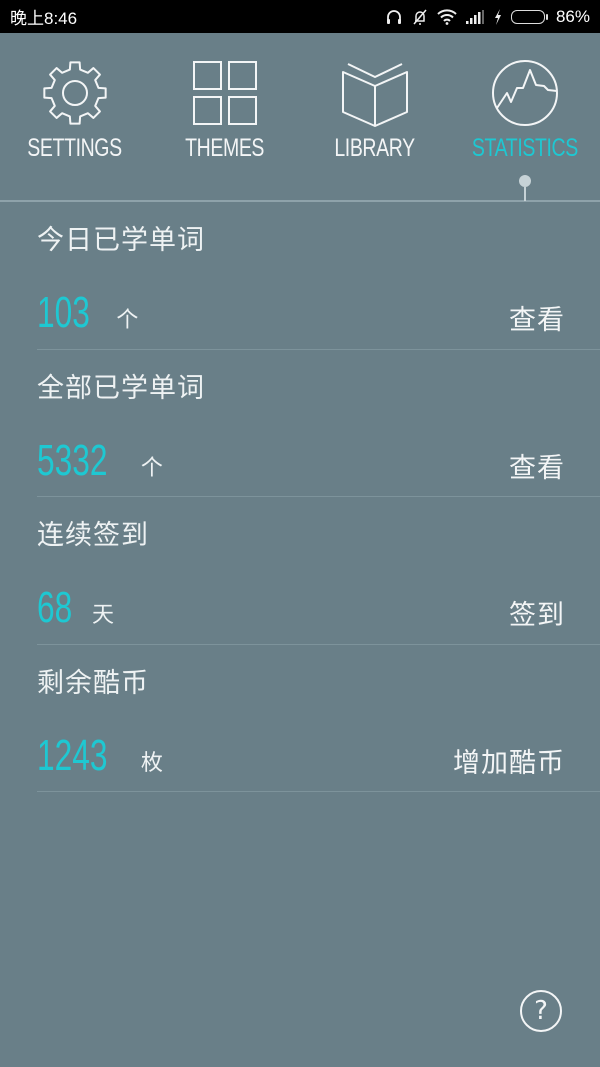 The width and height of the screenshot is (600, 1067). Describe the element at coordinates (375, 148) in the screenshot. I see `nav-label-library: LIBRARY` at that location.